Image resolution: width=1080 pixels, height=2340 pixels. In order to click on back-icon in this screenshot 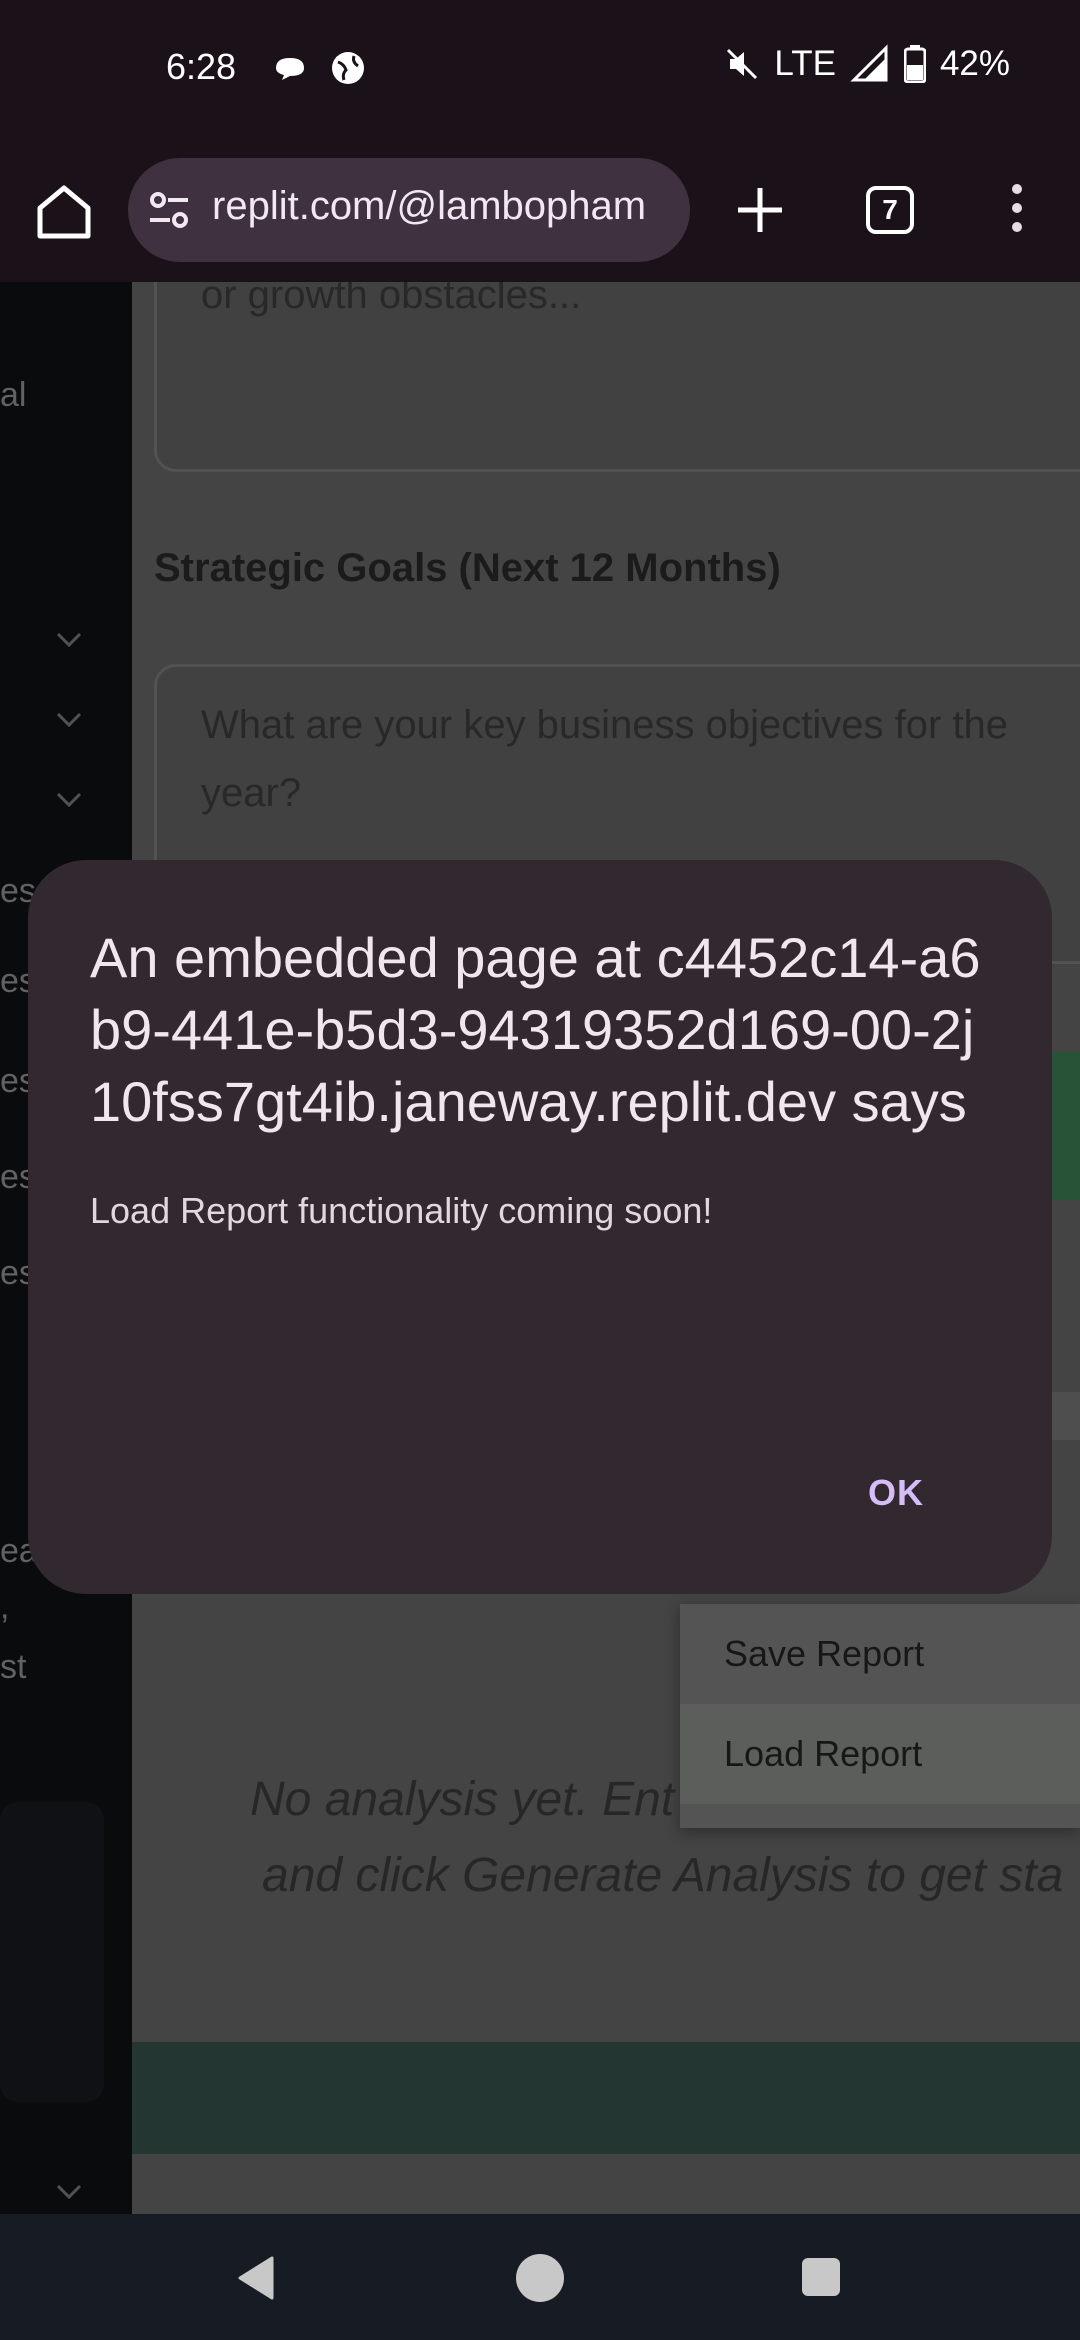, I will do `click(256, 2278)`.